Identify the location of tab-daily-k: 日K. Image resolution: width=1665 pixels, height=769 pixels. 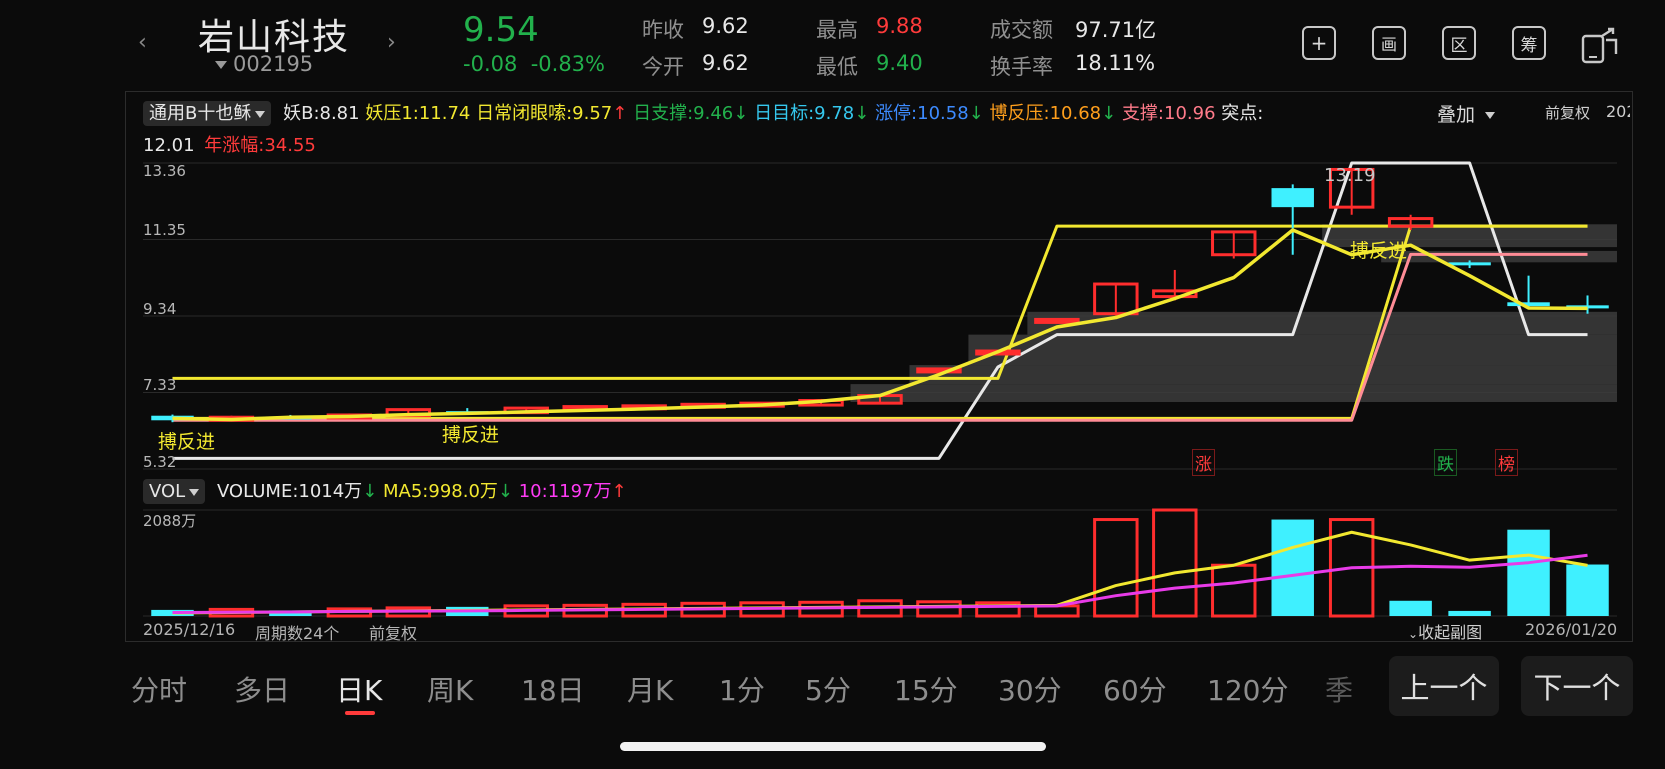
(359, 689).